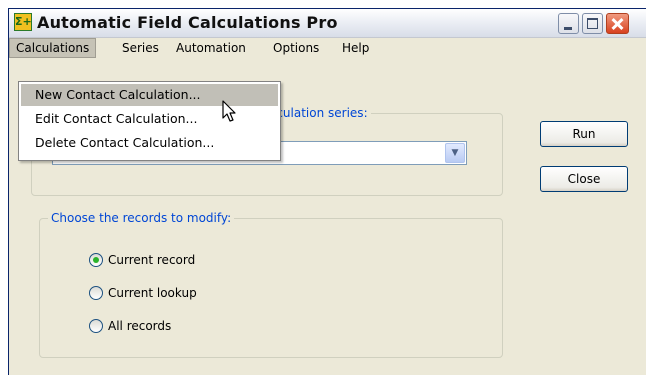 The image size is (646, 375). I want to click on close-window-button, so click(617, 23).